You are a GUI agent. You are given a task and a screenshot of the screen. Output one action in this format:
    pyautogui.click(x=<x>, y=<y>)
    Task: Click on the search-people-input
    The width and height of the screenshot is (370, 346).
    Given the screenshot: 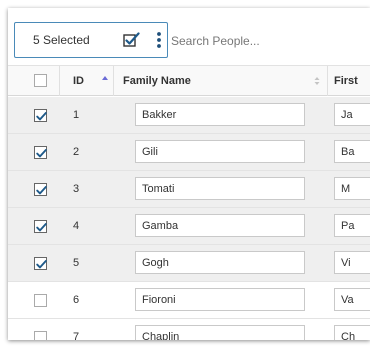 What is the action you would take?
    pyautogui.click(x=266, y=41)
    